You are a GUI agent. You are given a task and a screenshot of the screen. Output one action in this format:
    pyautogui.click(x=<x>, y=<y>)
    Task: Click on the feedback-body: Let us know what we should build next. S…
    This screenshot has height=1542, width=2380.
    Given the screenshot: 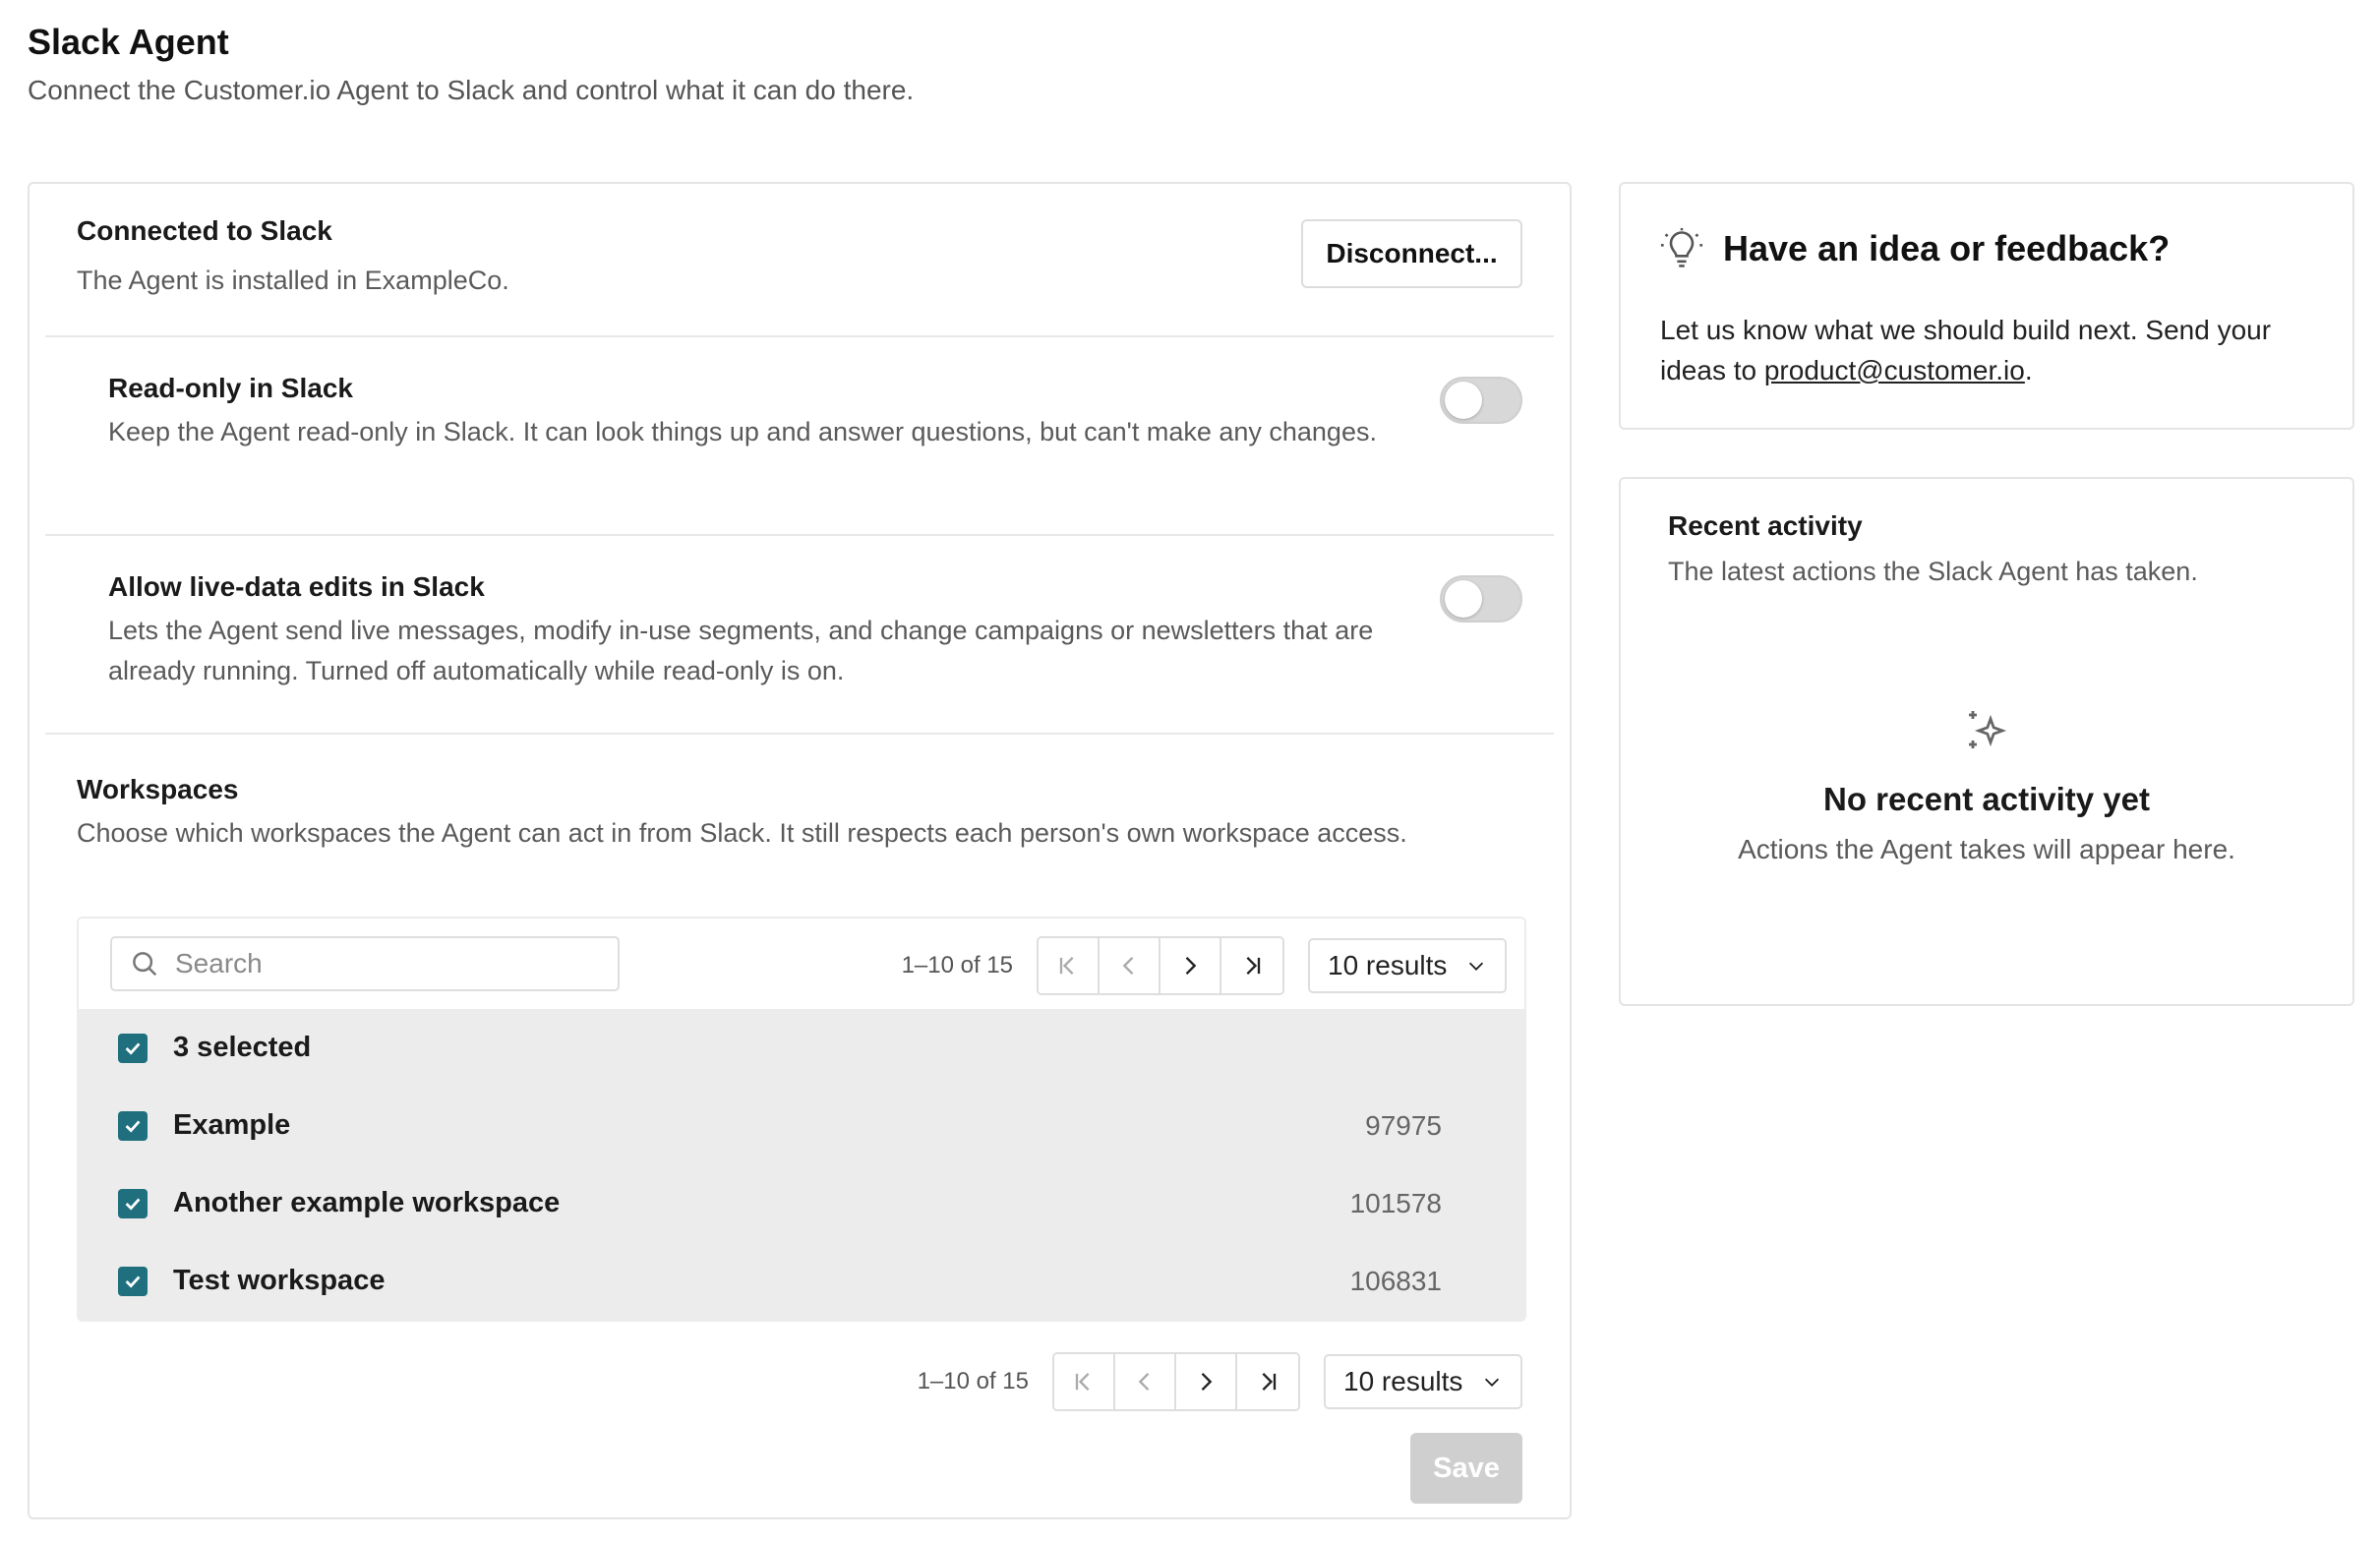 What is the action you would take?
    pyautogui.click(x=1994, y=350)
    